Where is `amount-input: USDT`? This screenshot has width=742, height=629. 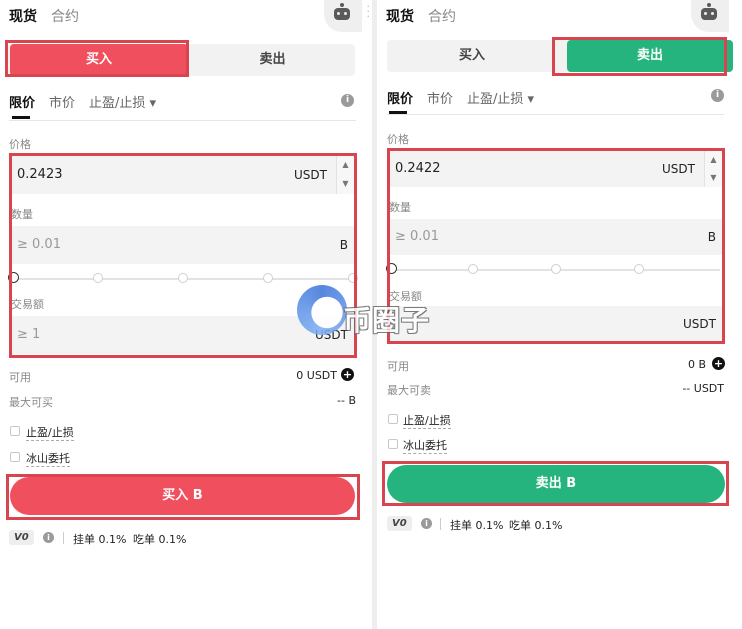 amount-input: USDT is located at coordinates (555, 324).